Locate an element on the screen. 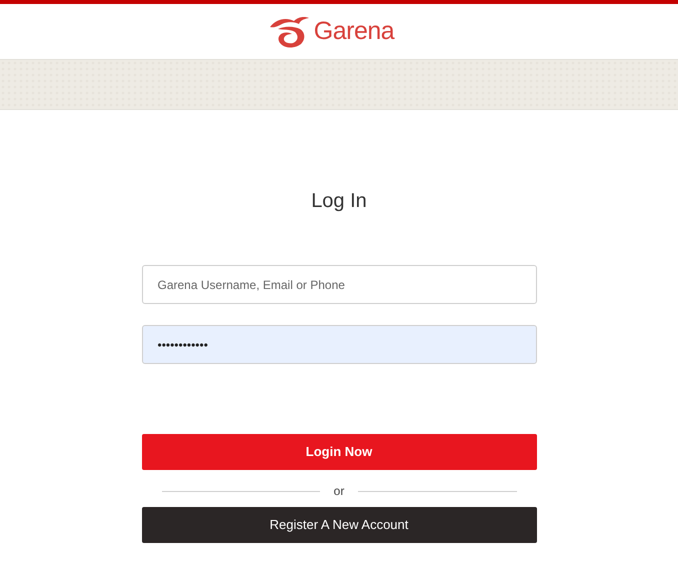 This screenshot has height=561, width=678. logo-icon is located at coordinates (289, 31).